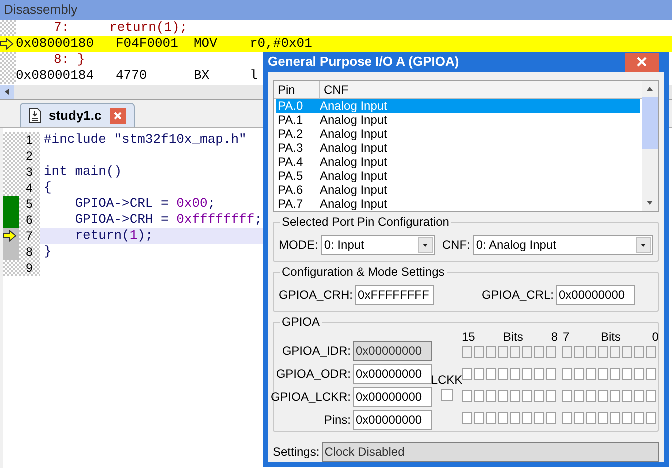  Describe the element at coordinates (366, 222) in the screenshot. I see `group-title: Selected Port Pin Configuration` at that location.